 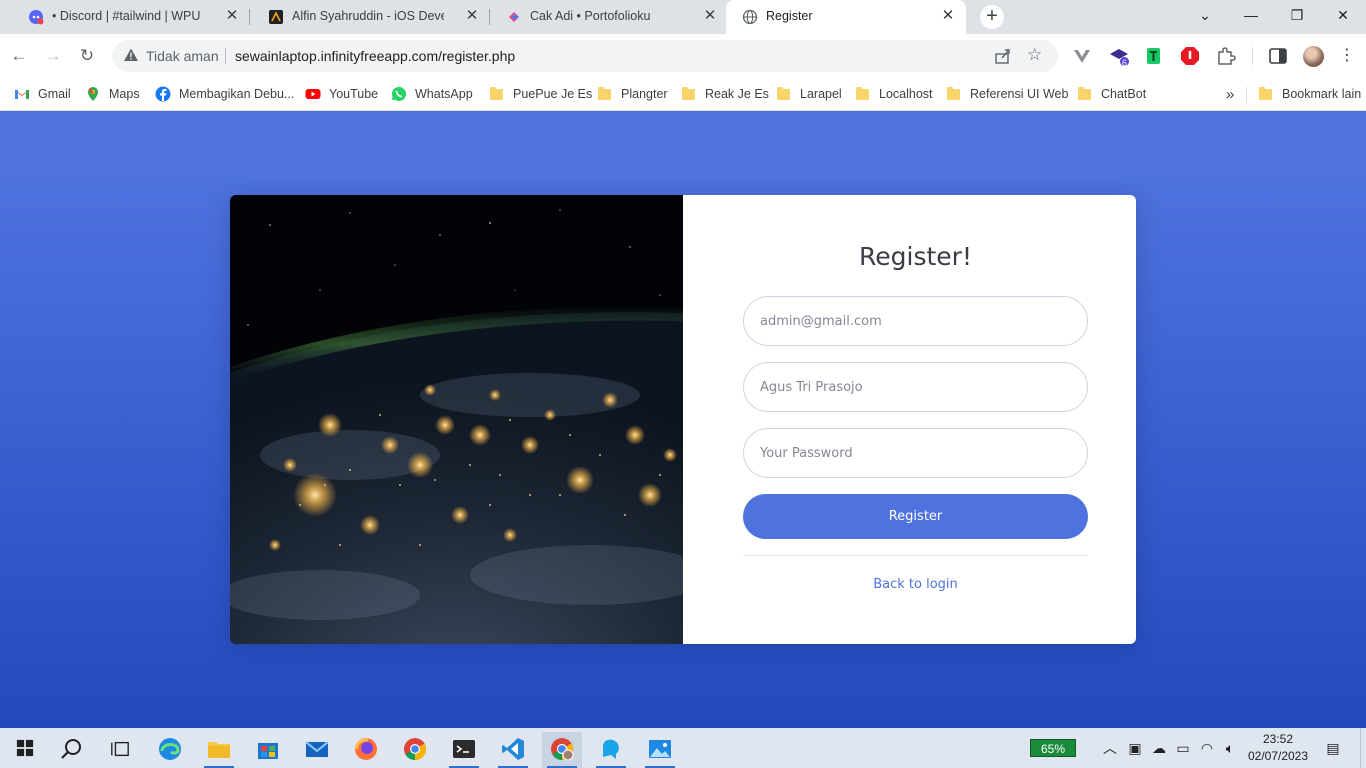 What do you see at coordinates (19, 56) in the screenshot?
I see `back-arrow-icon: ←` at bounding box center [19, 56].